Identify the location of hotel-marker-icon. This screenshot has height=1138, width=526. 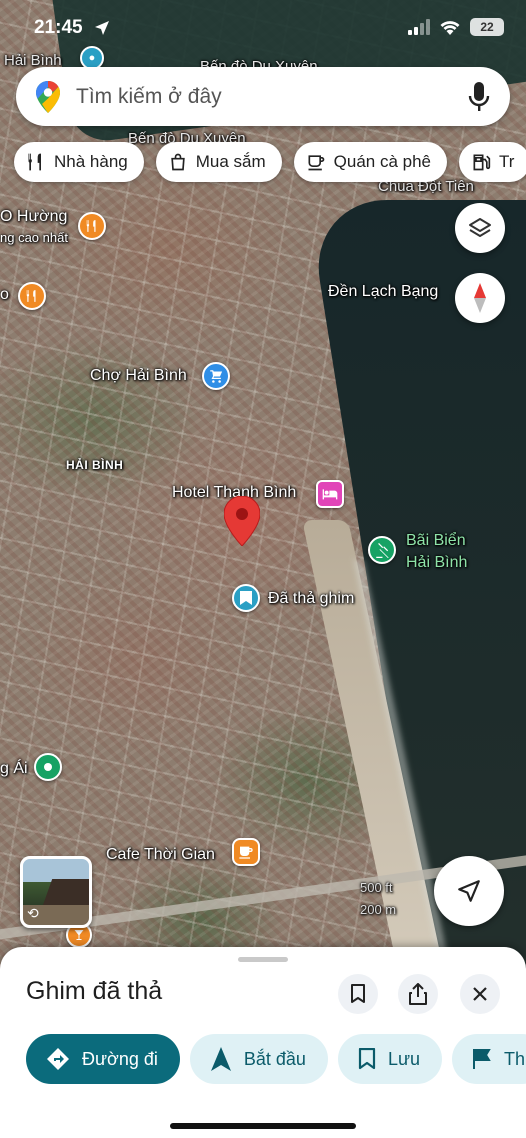
(330, 494).